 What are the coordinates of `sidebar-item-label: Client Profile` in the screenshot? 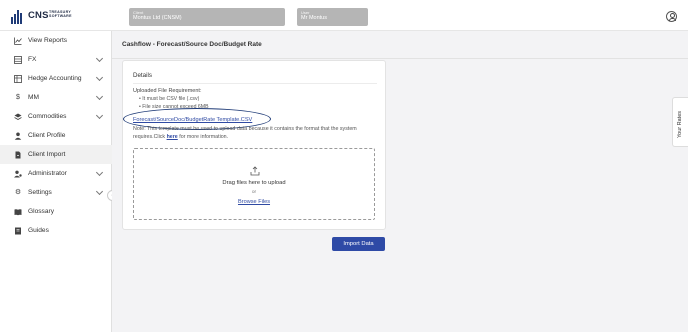 It's located at (47, 135).